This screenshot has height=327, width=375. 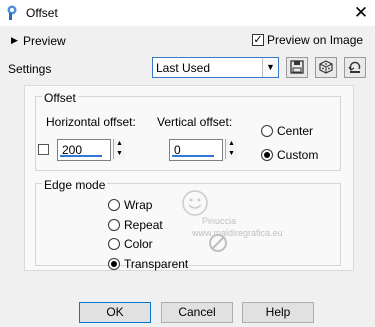 What do you see at coordinates (75, 185) in the screenshot?
I see `edge-mode-title: Edge mode` at bounding box center [75, 185].